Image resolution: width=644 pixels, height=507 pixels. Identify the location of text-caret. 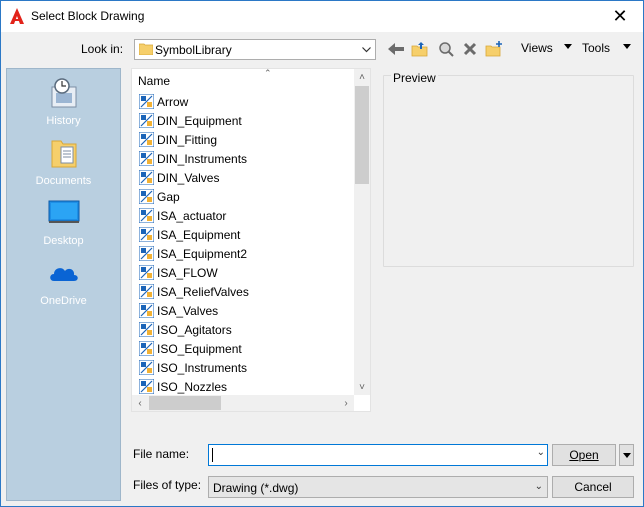
(212, 455).